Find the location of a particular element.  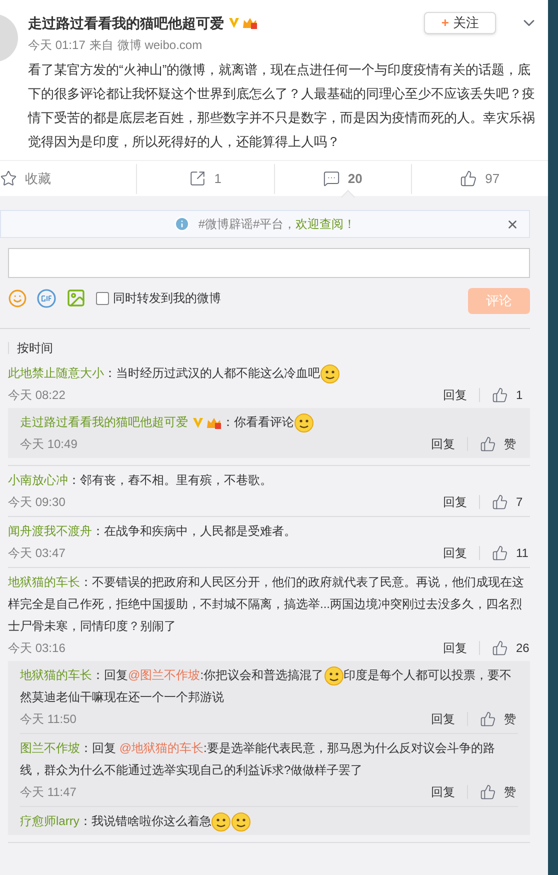

star-icon is located at coordinates (8, 178).